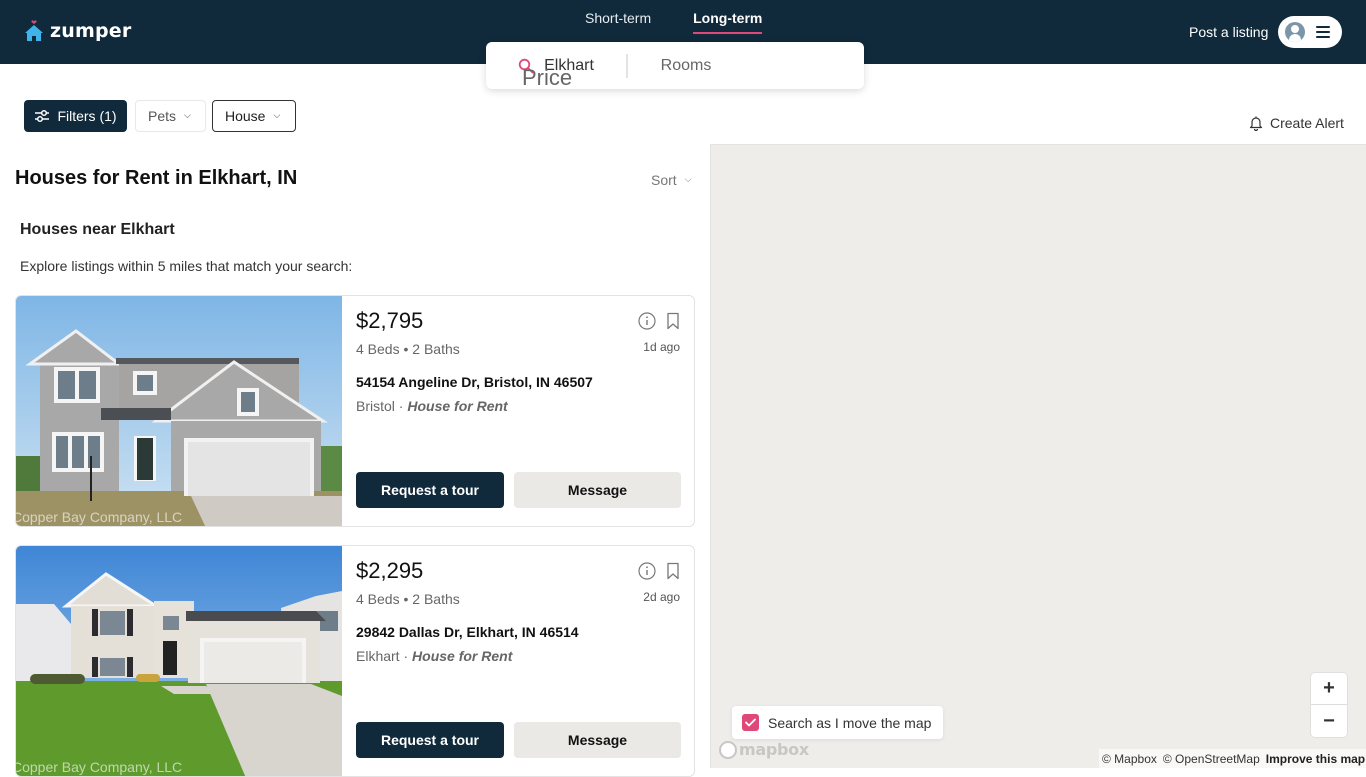 Image resolution: width=1366 pixels, height=777 pixels. I want to click on search-as-move-label: Search as I move the map, so click(850, 722).